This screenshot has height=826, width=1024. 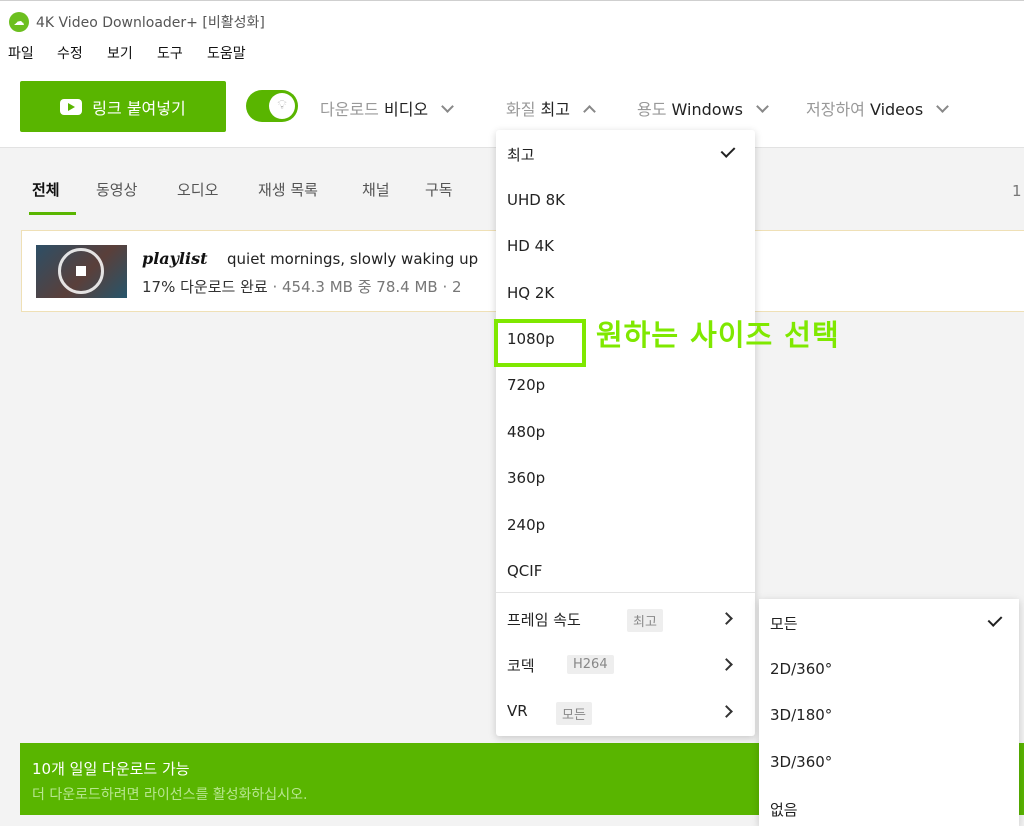 I want to click on activate-license-text: 더 다운로드하려면 라이선스를 활성화하십시오., so click(x=170, y=795).